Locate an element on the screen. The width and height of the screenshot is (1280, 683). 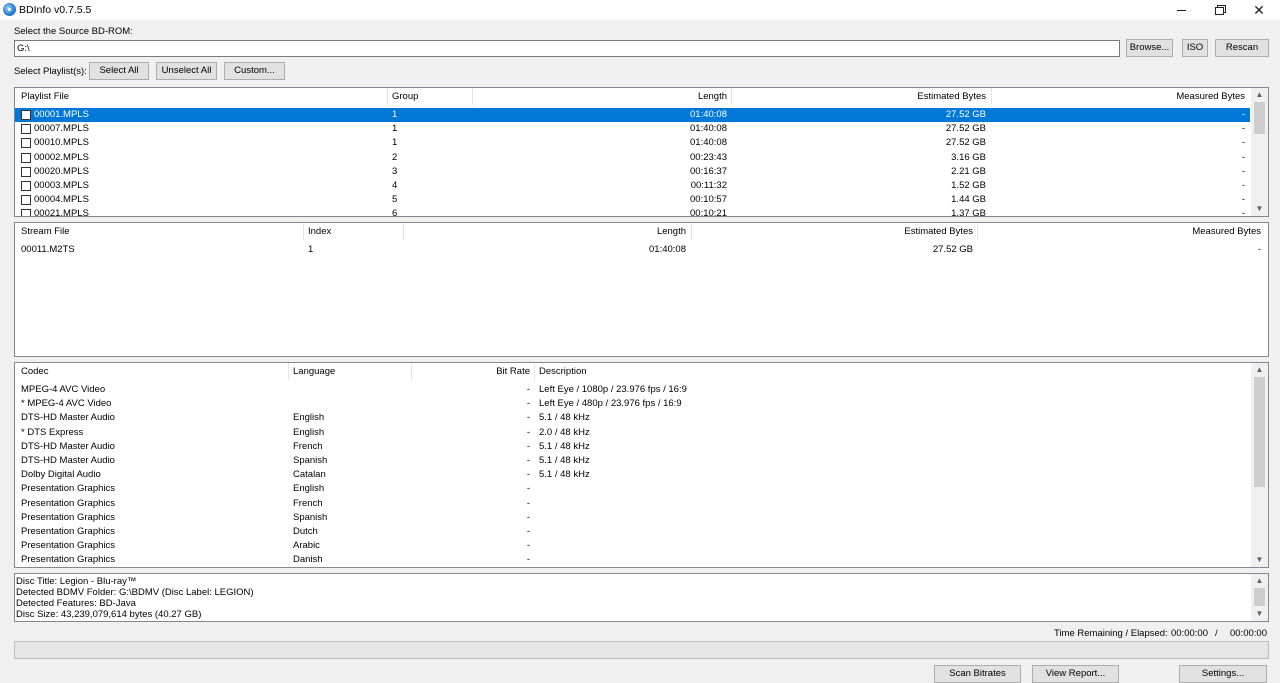
table-row: Presentation Graphics Arabic - is located at coordinates (632, 546).